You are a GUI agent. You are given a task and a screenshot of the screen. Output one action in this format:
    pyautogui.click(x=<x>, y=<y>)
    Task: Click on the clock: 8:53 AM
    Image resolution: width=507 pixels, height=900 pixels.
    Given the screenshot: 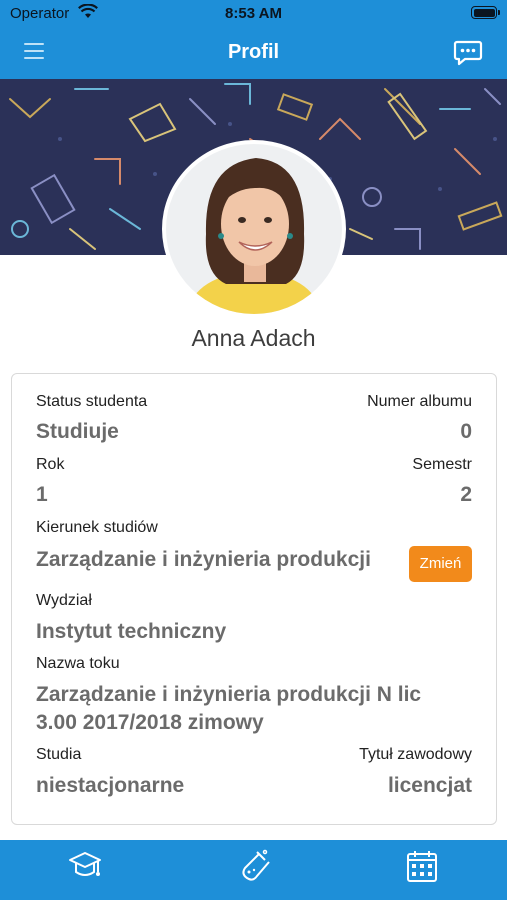 What is the action you would take?
    pyautogui.click(x=253, y=13)
    